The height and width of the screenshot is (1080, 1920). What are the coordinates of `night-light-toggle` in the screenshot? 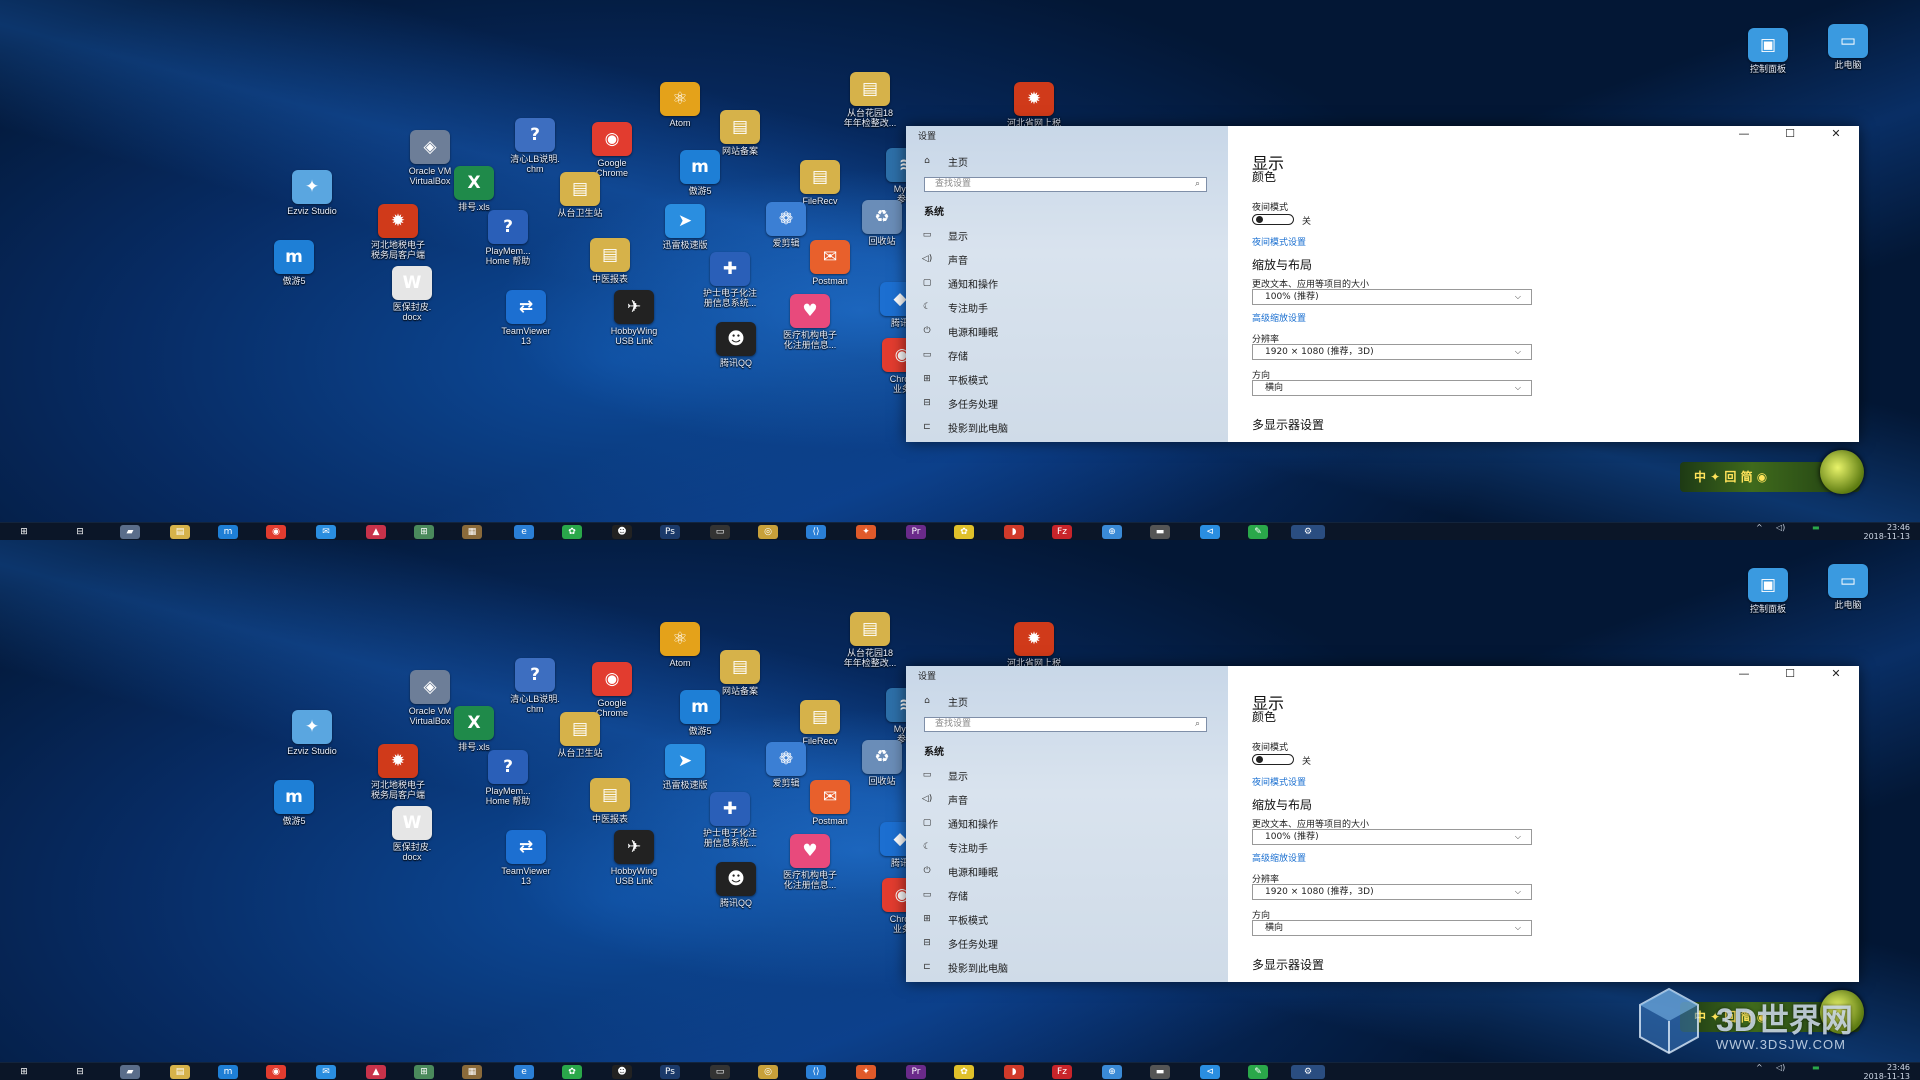 It's located at (1273, 759).